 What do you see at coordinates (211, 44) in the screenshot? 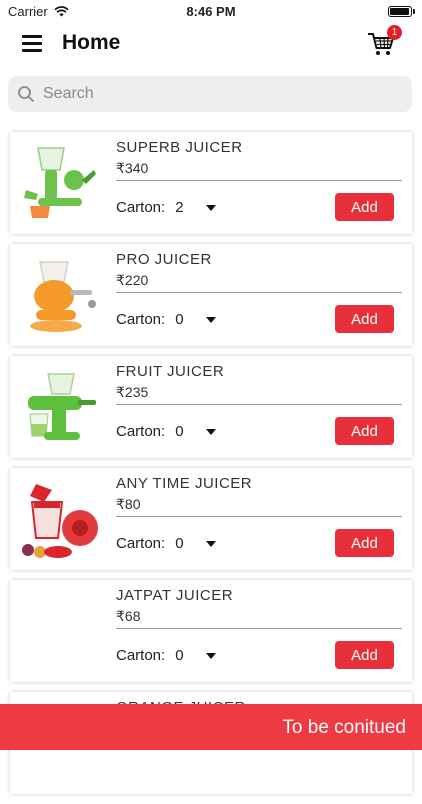
I see `app-header: Home 1` at bounding box center [211, 44].